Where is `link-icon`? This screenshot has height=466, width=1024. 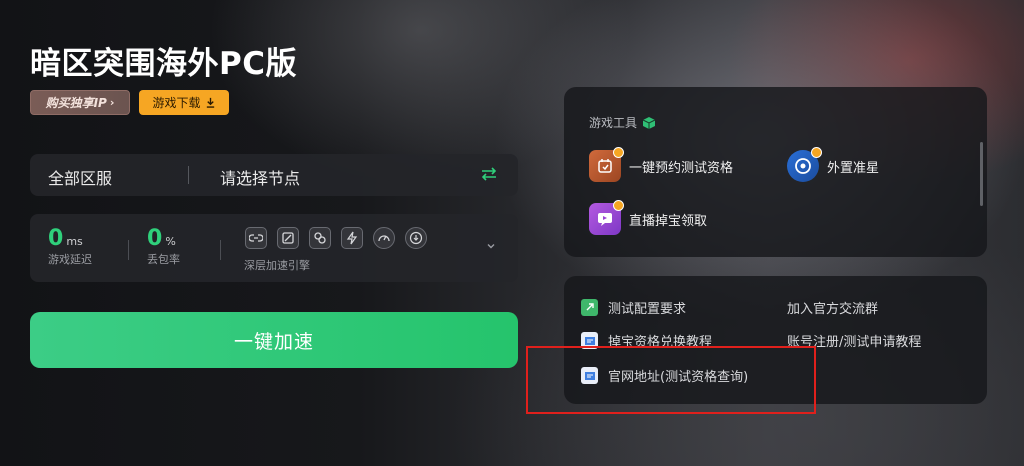 link-icon is located at coordinates (589, 307).